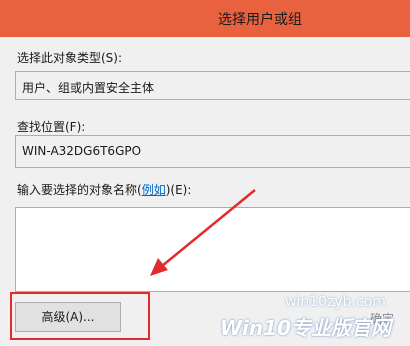  What do you see at coordinates (208, 228) in the screenshot?
I see `arrow-shaft` at bounding box center [208, 228].